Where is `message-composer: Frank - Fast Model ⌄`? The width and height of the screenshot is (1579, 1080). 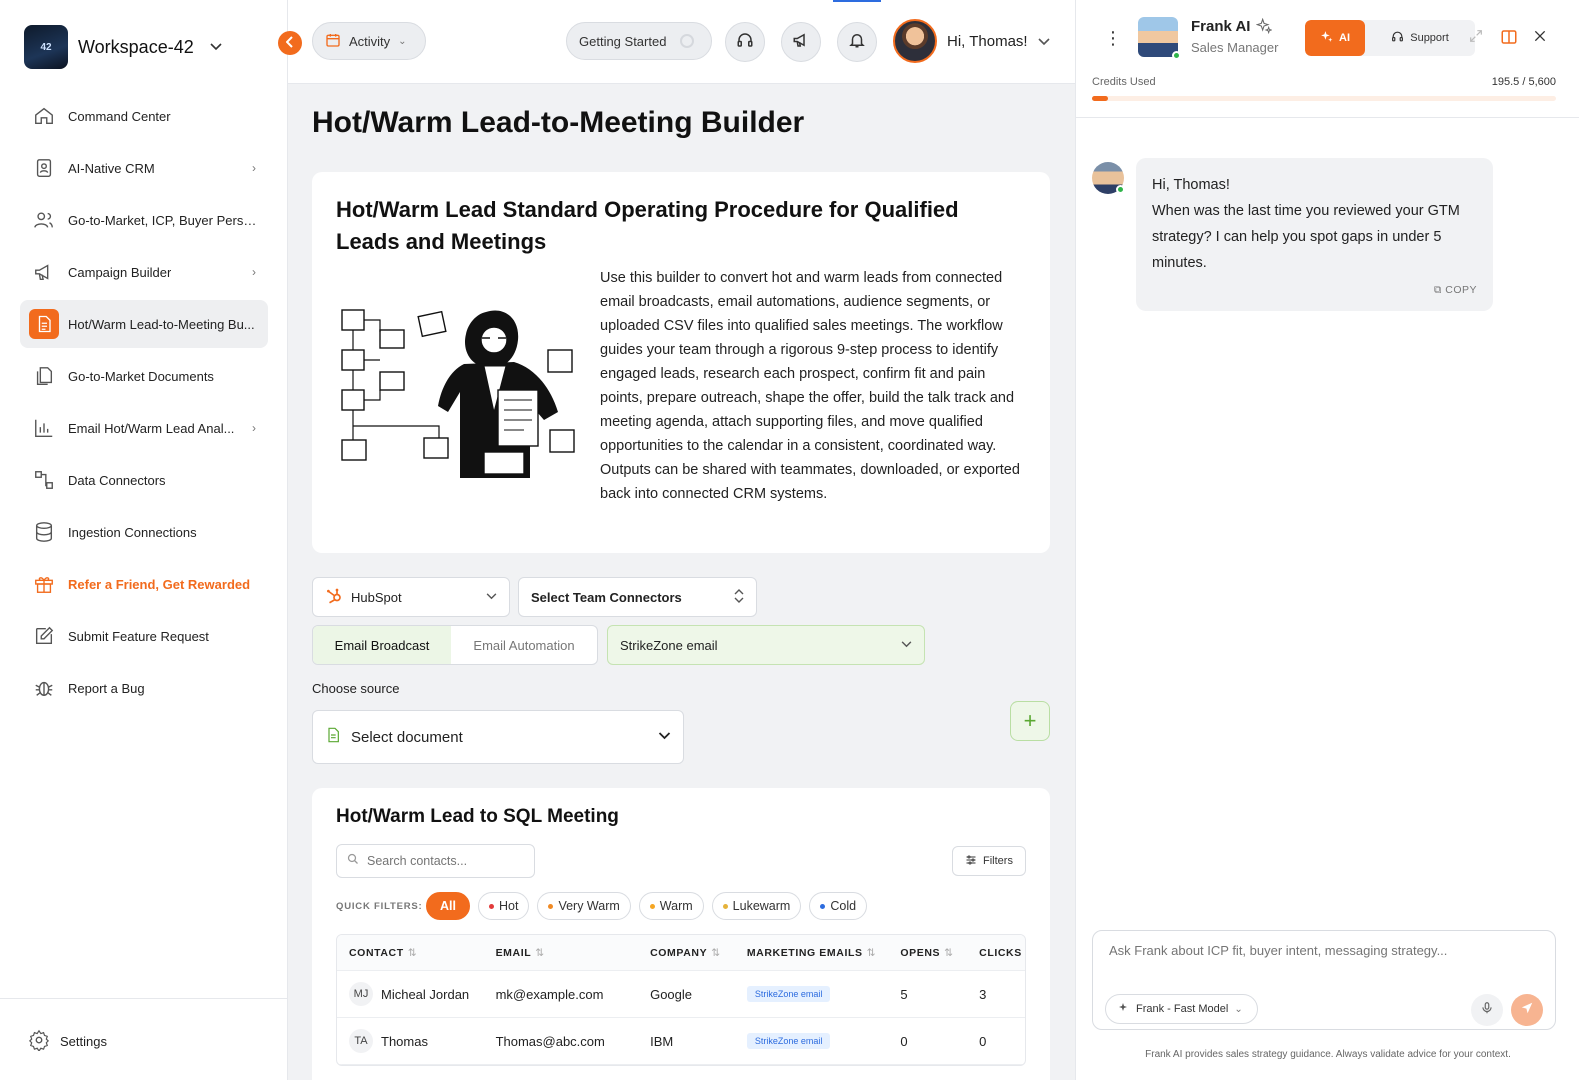 message-composer: Frank - Fast Model ⌄ is located at coordinates (1324, 980).